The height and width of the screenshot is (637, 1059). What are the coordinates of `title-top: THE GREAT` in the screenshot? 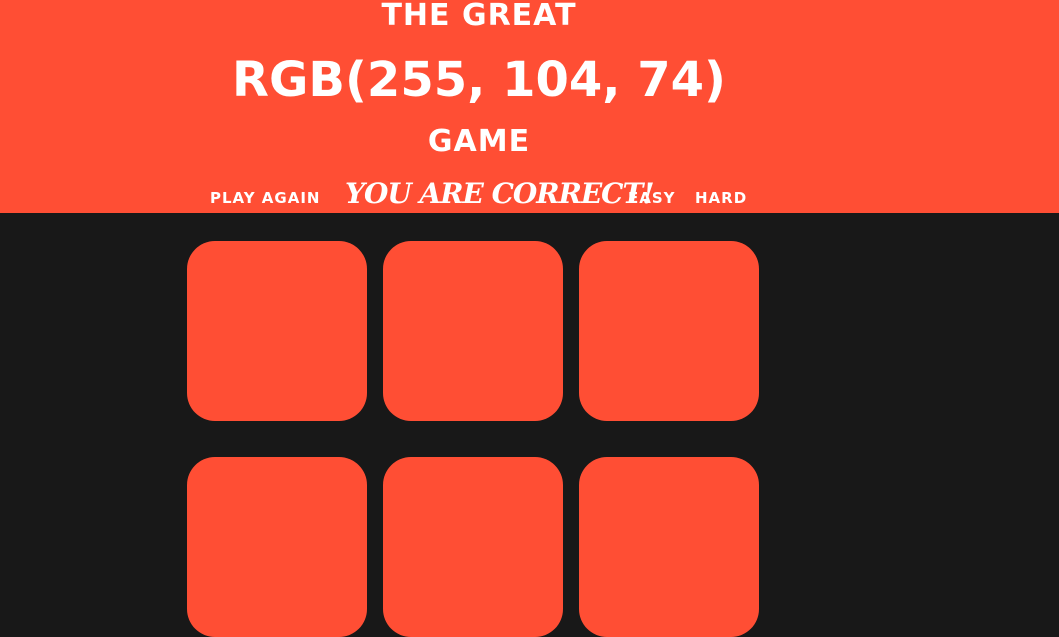 It's located at (479, 16).